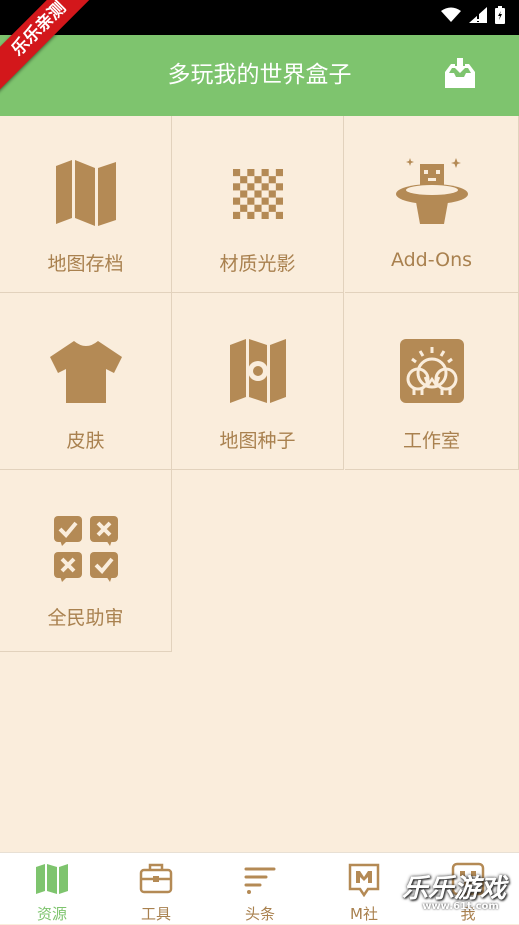  I want to click on grid-item-label: 工作室, so click(431, 441).